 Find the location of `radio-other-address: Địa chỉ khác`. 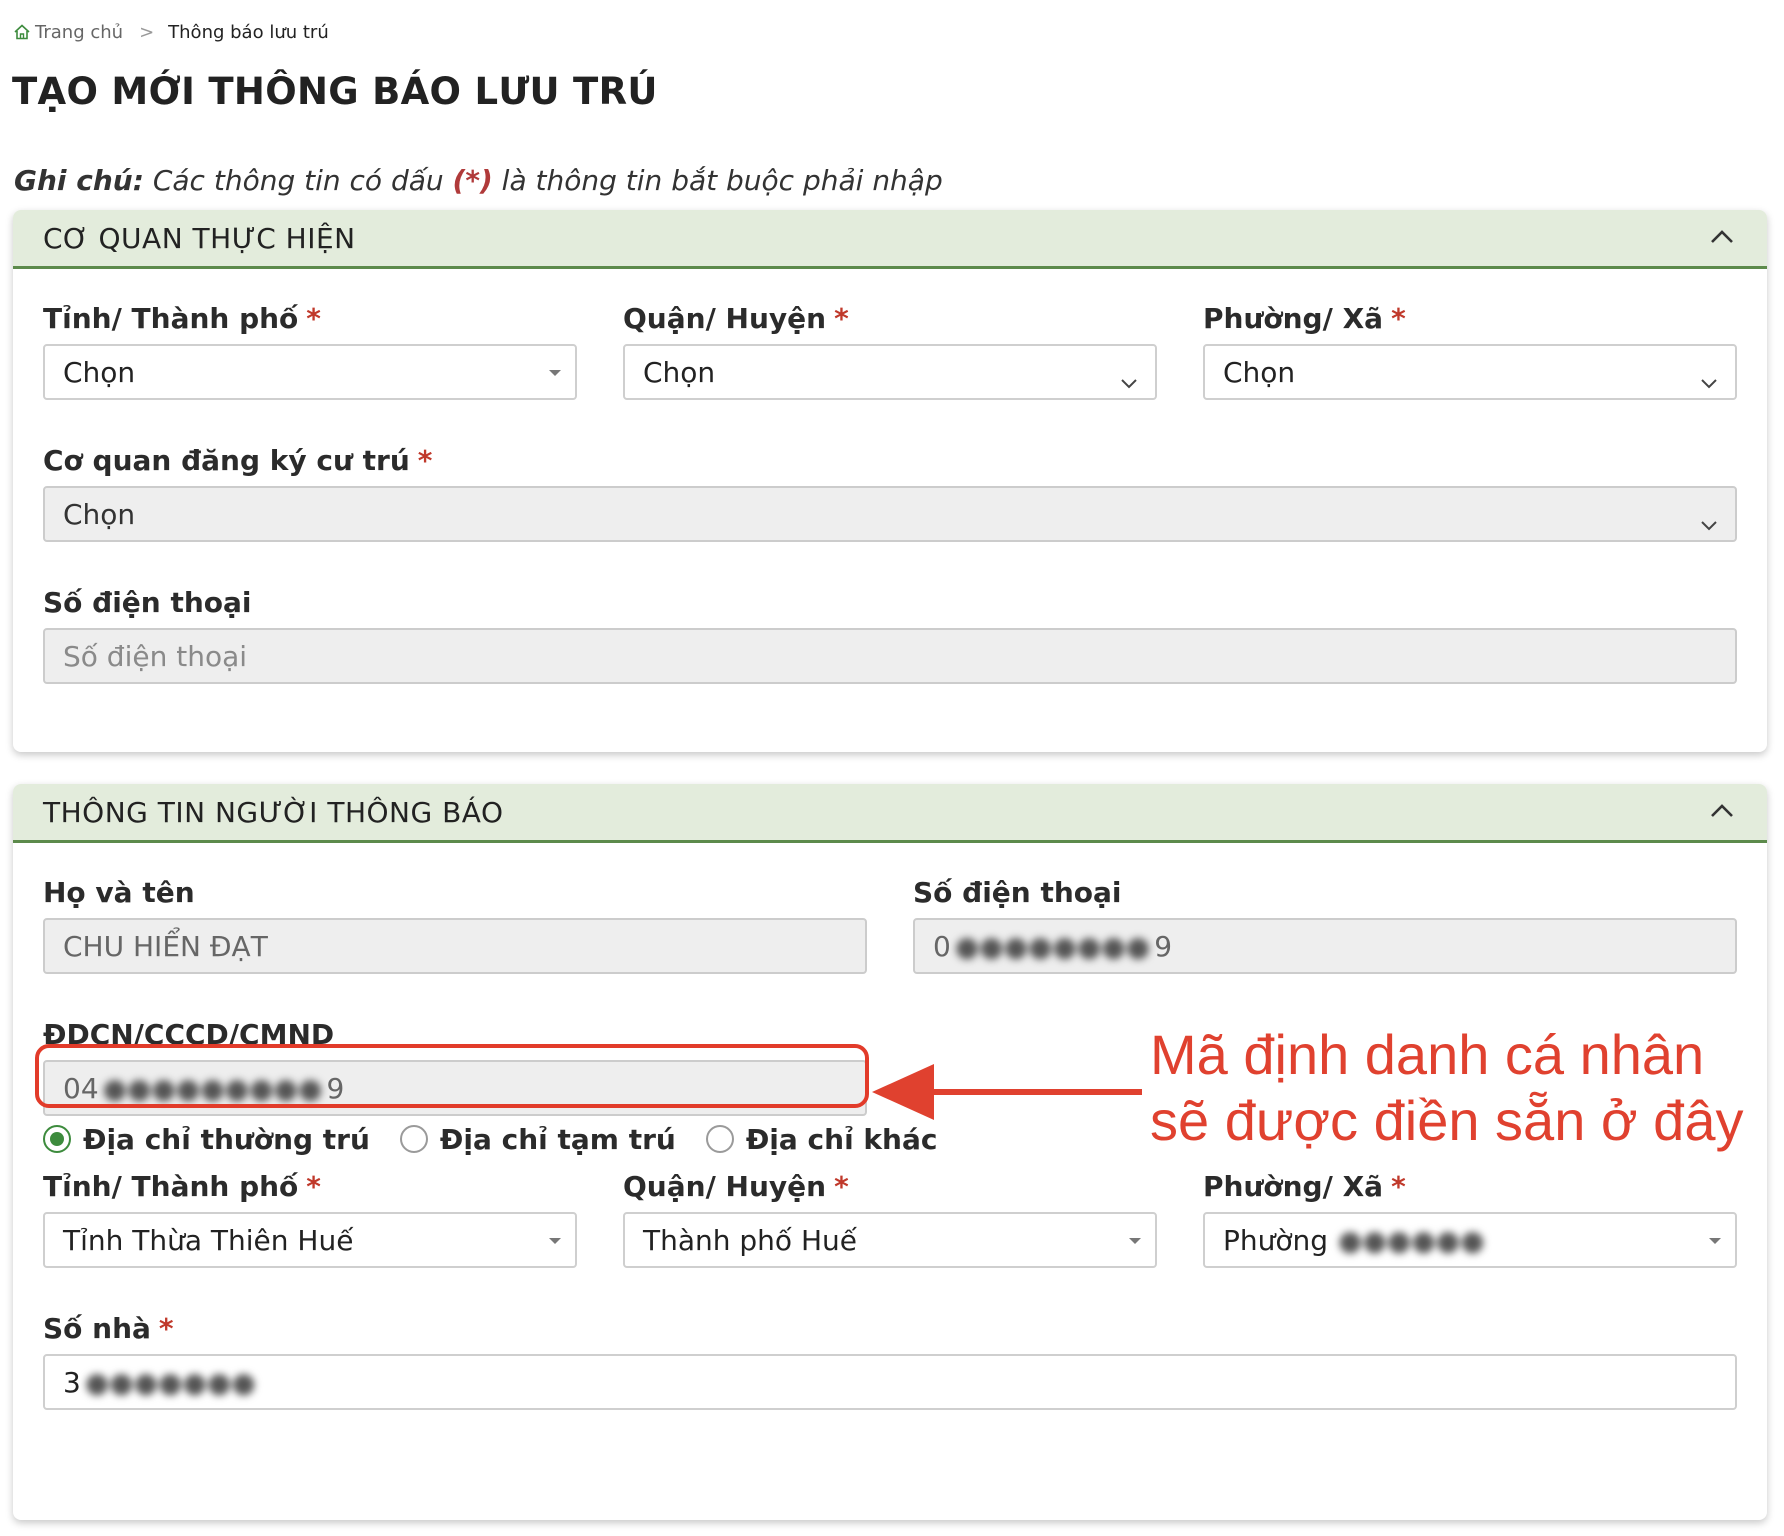

radio-other-address: Địa chỉ khác is located at coordinates (821, 1139).